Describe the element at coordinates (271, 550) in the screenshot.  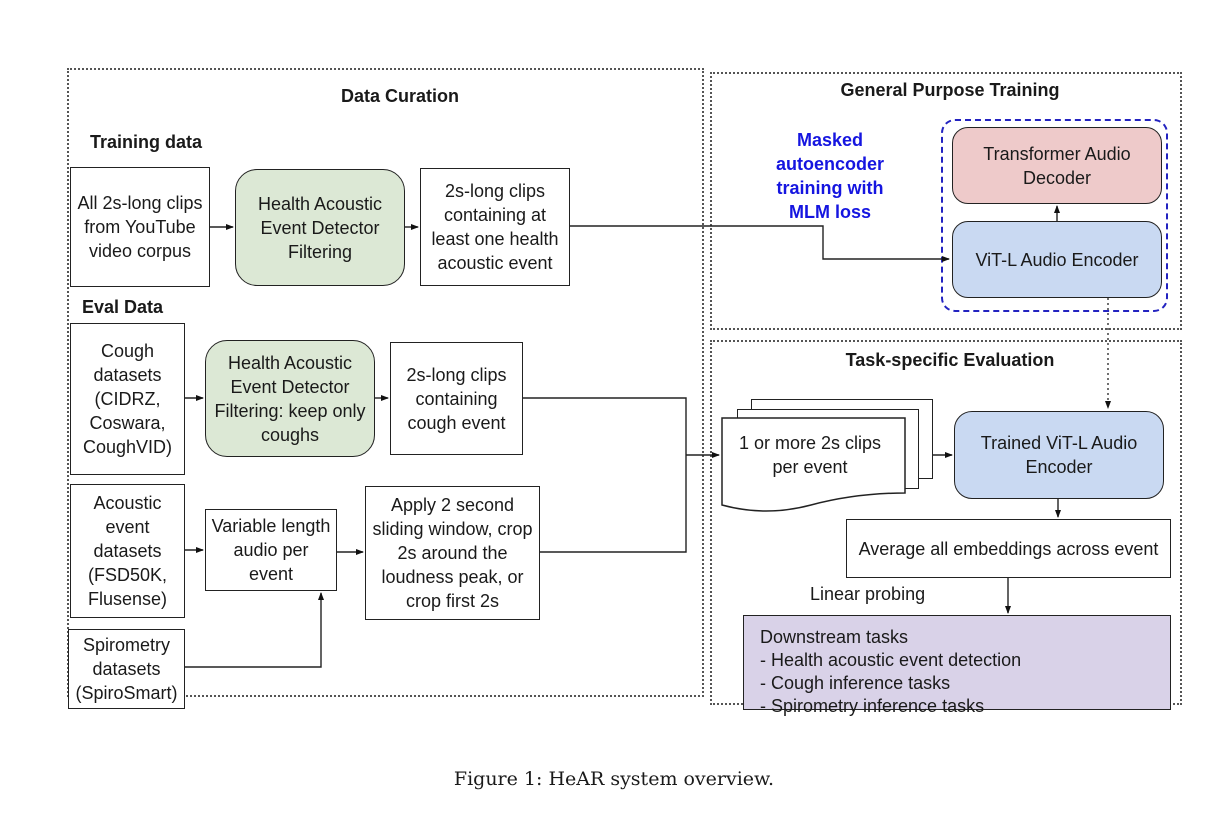
I see `variable-audio-box: Variable length audio per event` at that location.